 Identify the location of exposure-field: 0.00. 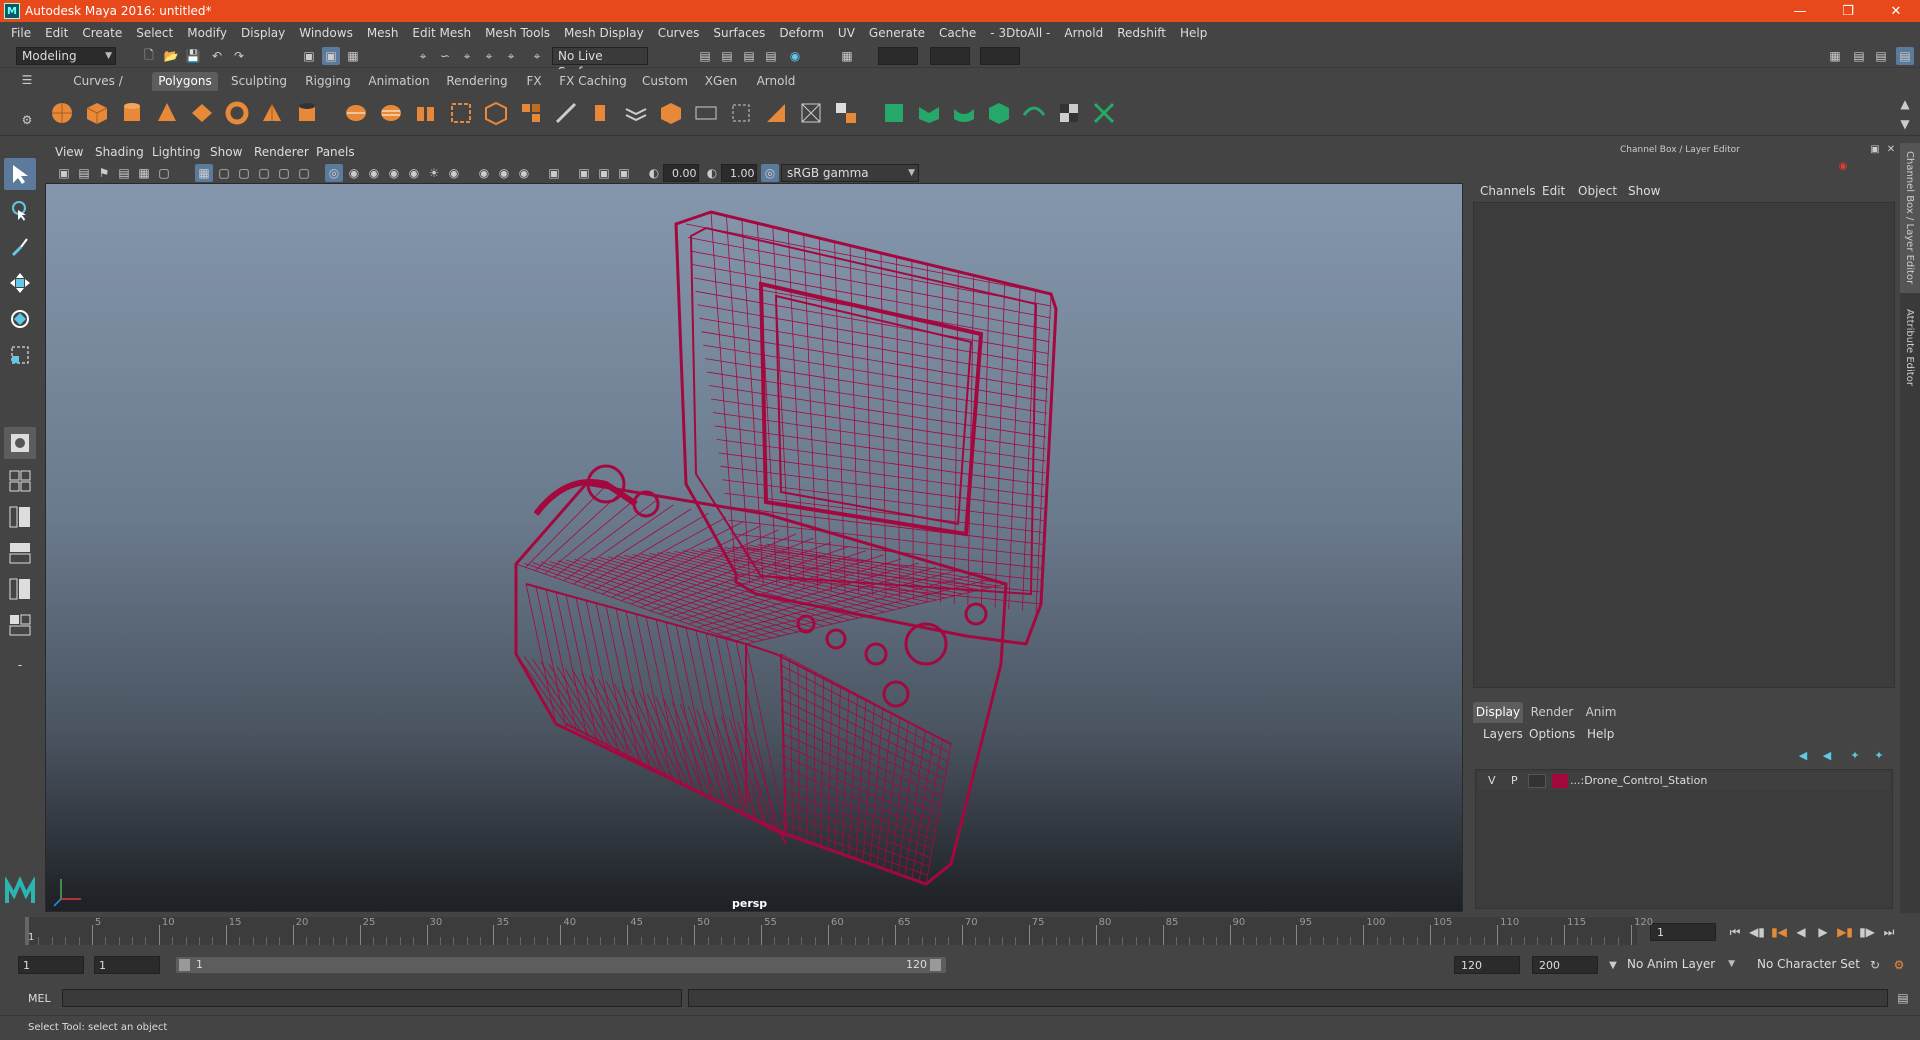
(681, 173).